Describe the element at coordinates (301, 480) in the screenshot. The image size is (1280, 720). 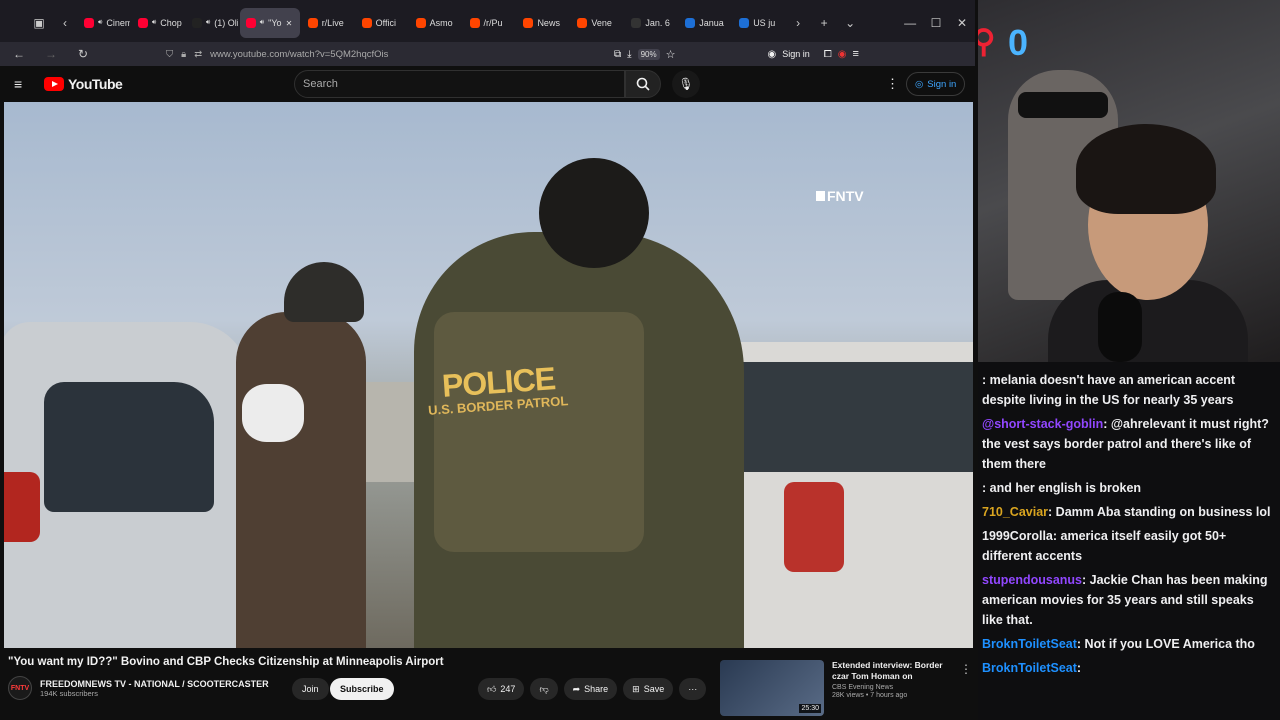
I see `video-officer-left` at that location.